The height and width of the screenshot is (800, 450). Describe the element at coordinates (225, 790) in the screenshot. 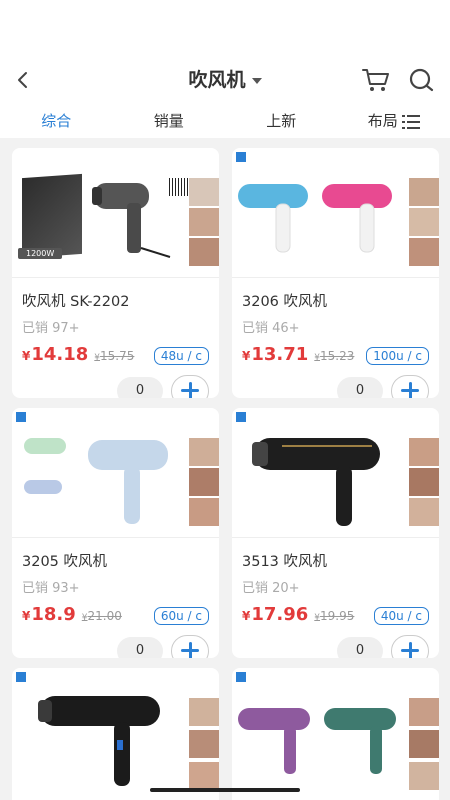

I see `home-indicator` at that location.